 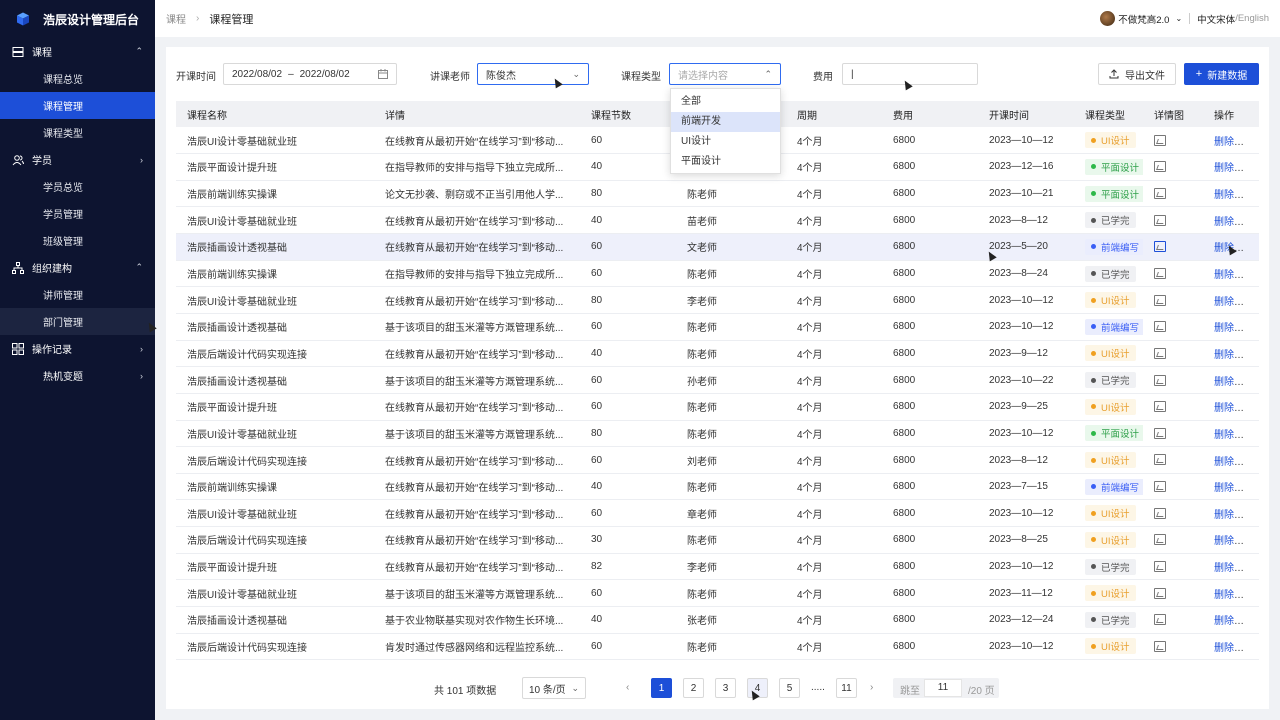 I want to click on lang-cn: 中文宋体, so click(x=1216, y=19).